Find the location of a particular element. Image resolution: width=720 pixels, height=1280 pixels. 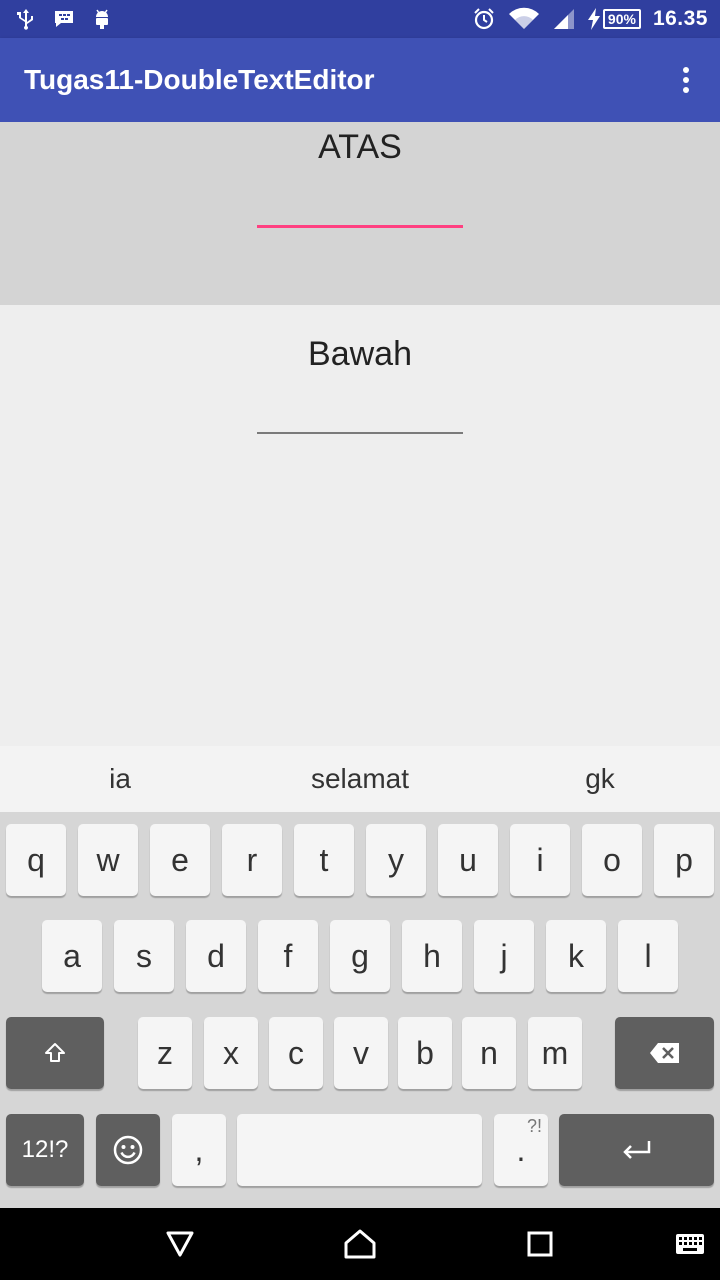

home-icon is located at coordinates (360, 1244).